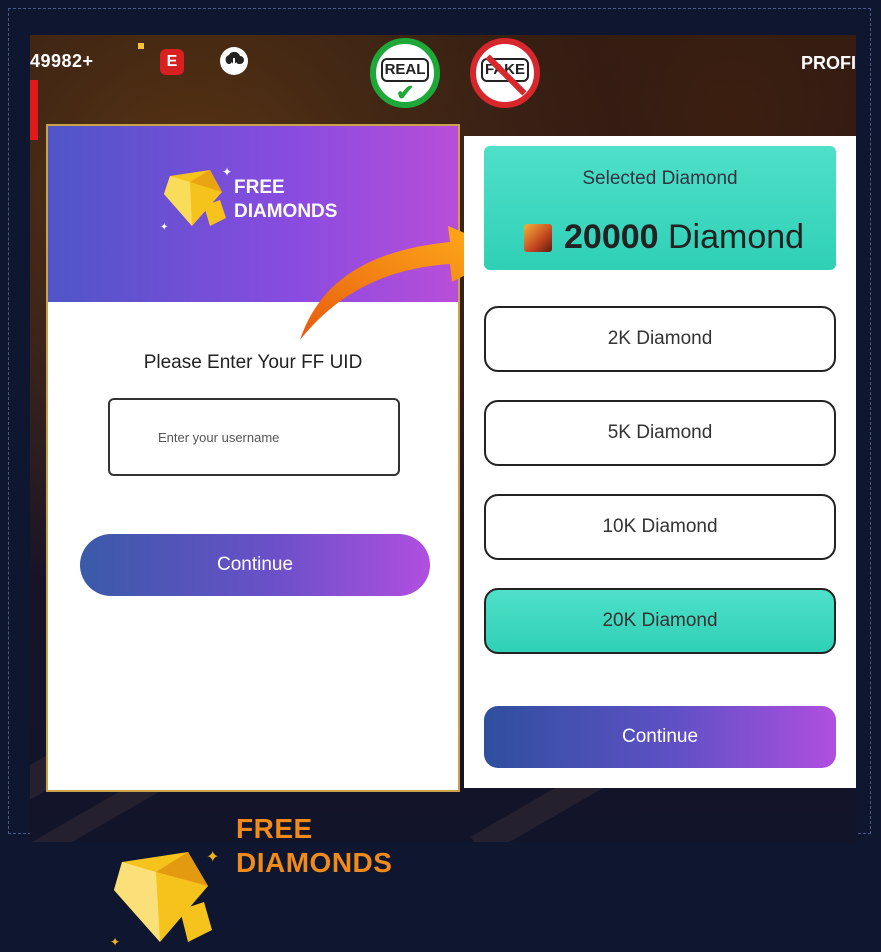  I want to click on logo-large-line-1: FREE, so click(274, 828).